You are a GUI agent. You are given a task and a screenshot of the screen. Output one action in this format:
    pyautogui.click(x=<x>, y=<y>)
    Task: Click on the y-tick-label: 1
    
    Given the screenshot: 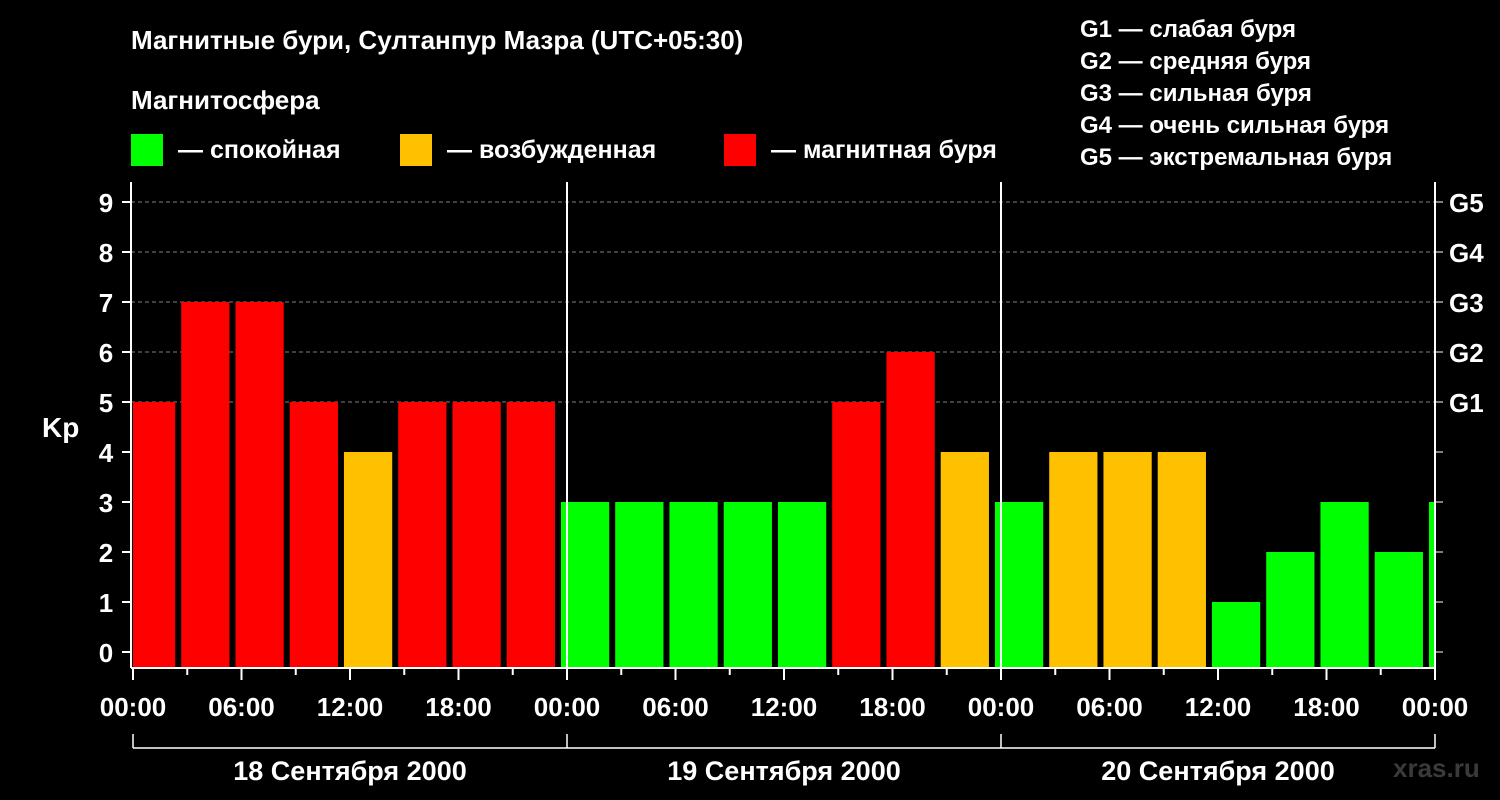 What is the action you would take?
    pyautogui.click(x=106, y=603)
    